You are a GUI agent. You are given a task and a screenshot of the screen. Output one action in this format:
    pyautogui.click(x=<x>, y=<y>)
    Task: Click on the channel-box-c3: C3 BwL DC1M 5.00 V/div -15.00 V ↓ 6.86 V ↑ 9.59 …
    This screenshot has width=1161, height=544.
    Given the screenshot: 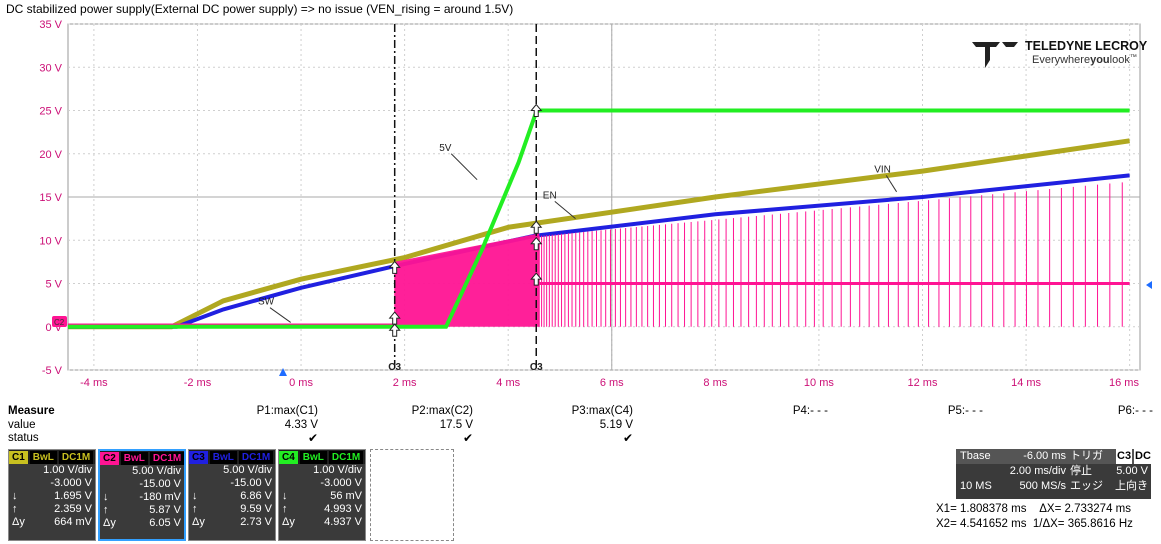 What is the action you would take?
    pyautogui.click(x=232, y=495)
    